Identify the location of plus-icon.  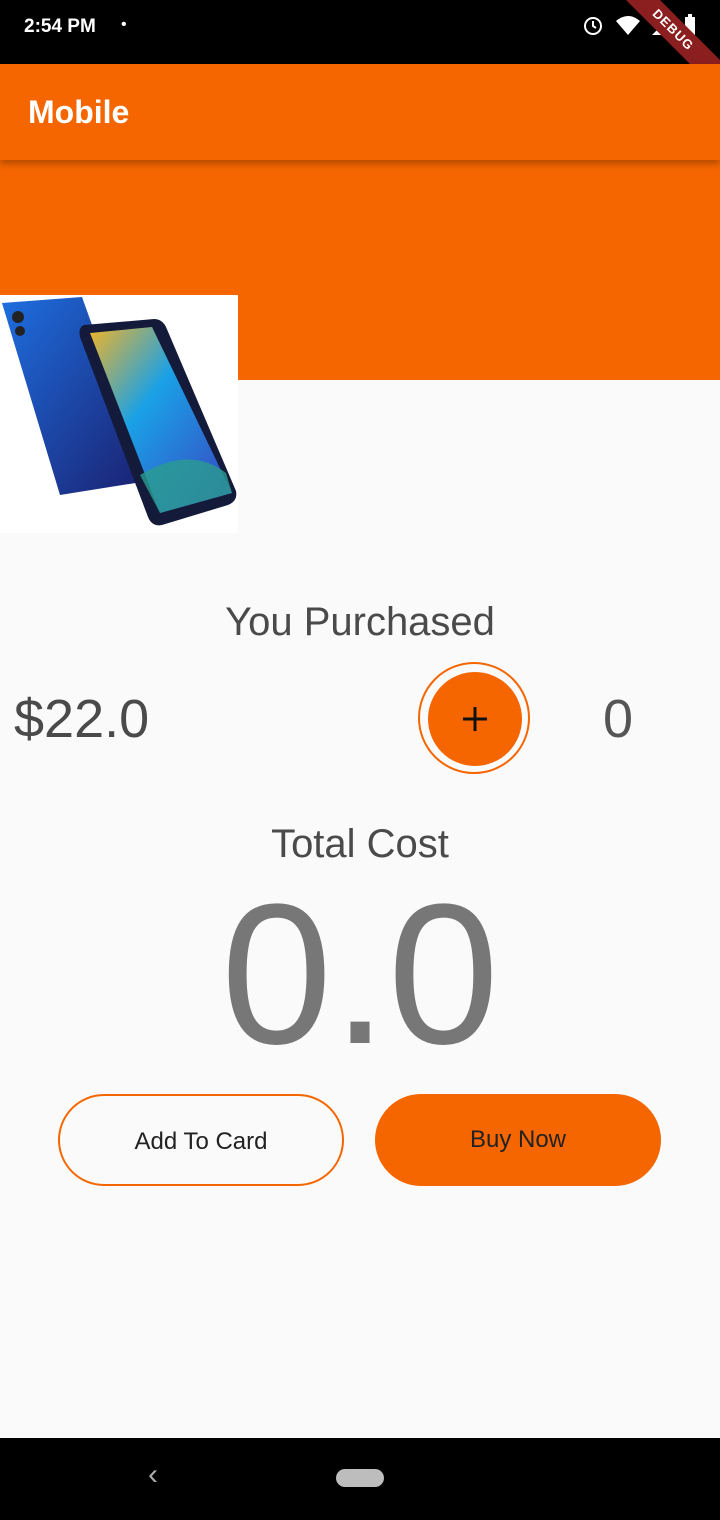
(475, 719).